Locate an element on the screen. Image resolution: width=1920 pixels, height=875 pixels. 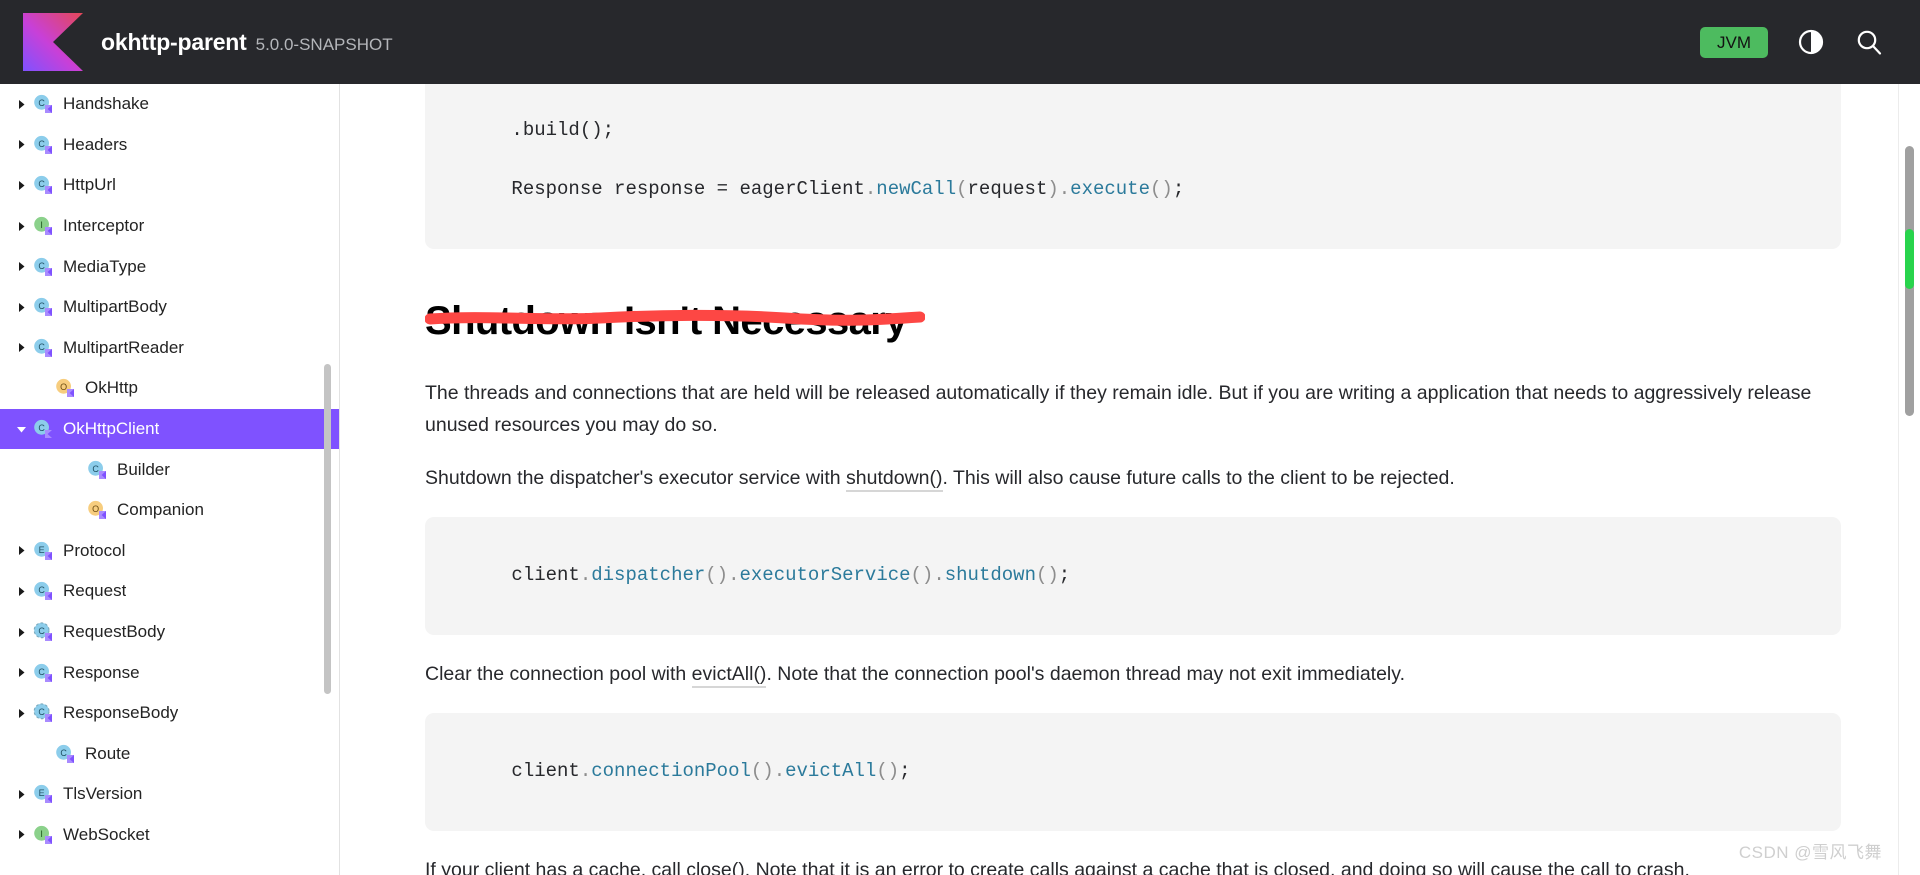
sidebar-item-requestbody: C RequestBody is located at coordinates (169, 632).